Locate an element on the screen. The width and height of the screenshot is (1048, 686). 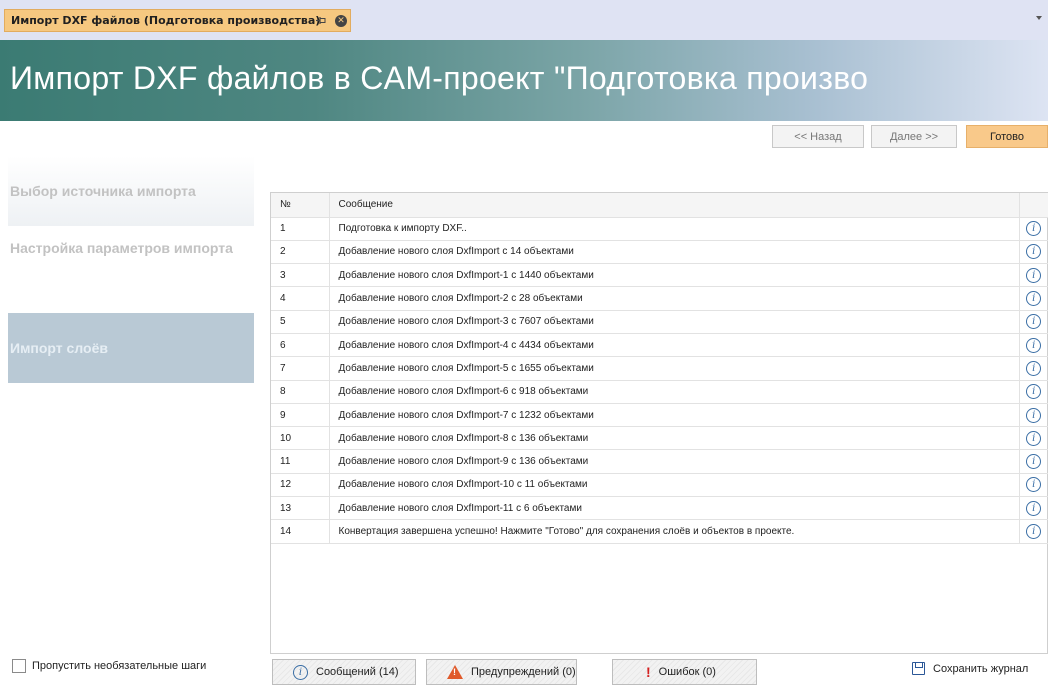
messages-filter-button: i Сообщений (14) is located at coordinates (344, 672).